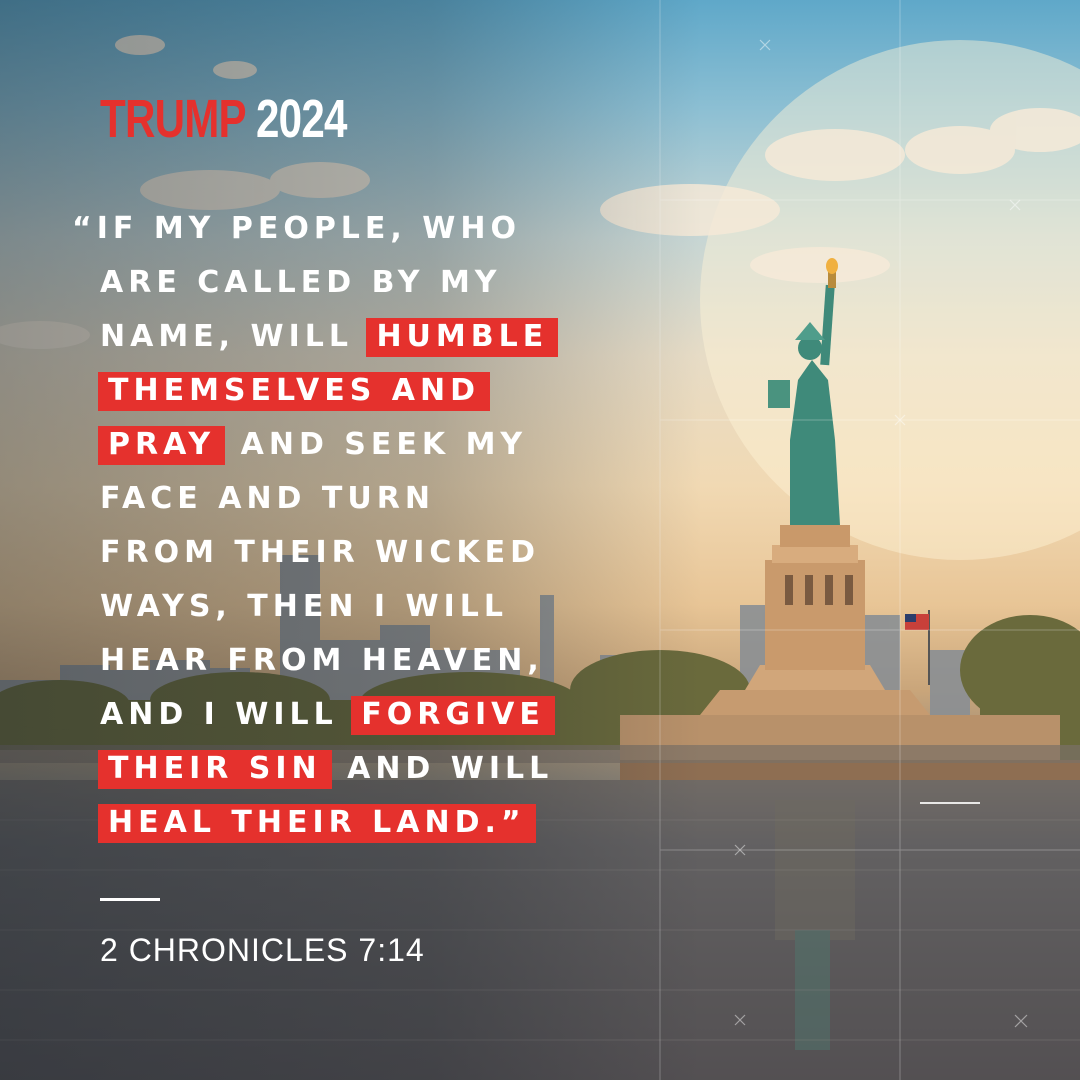 The image size is (1080, 1080). Describe the element at coordinates (376, 444) in the screenshot. I see `quote-text: AND SEEK MY` at that location.